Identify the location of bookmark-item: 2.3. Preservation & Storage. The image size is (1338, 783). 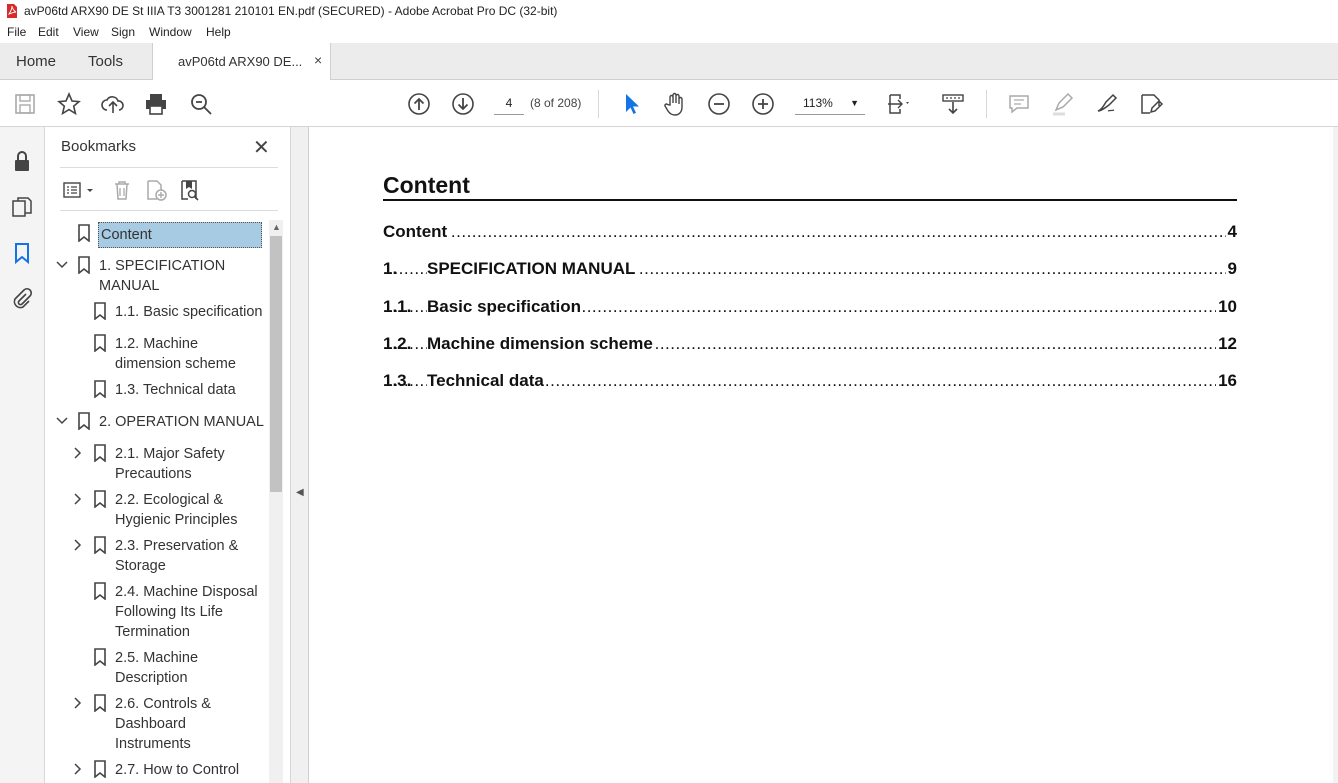
(157, 557).